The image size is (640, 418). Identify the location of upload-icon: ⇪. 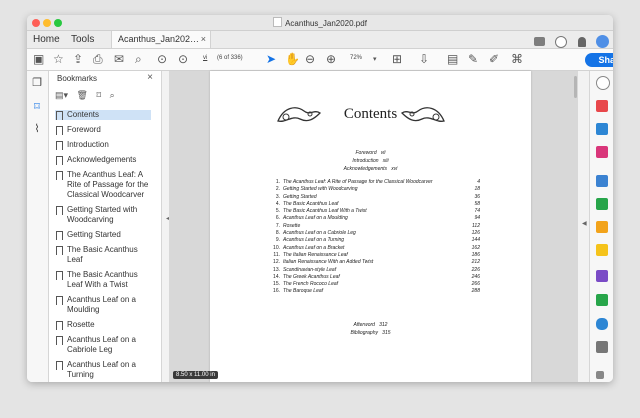
(78, 59).